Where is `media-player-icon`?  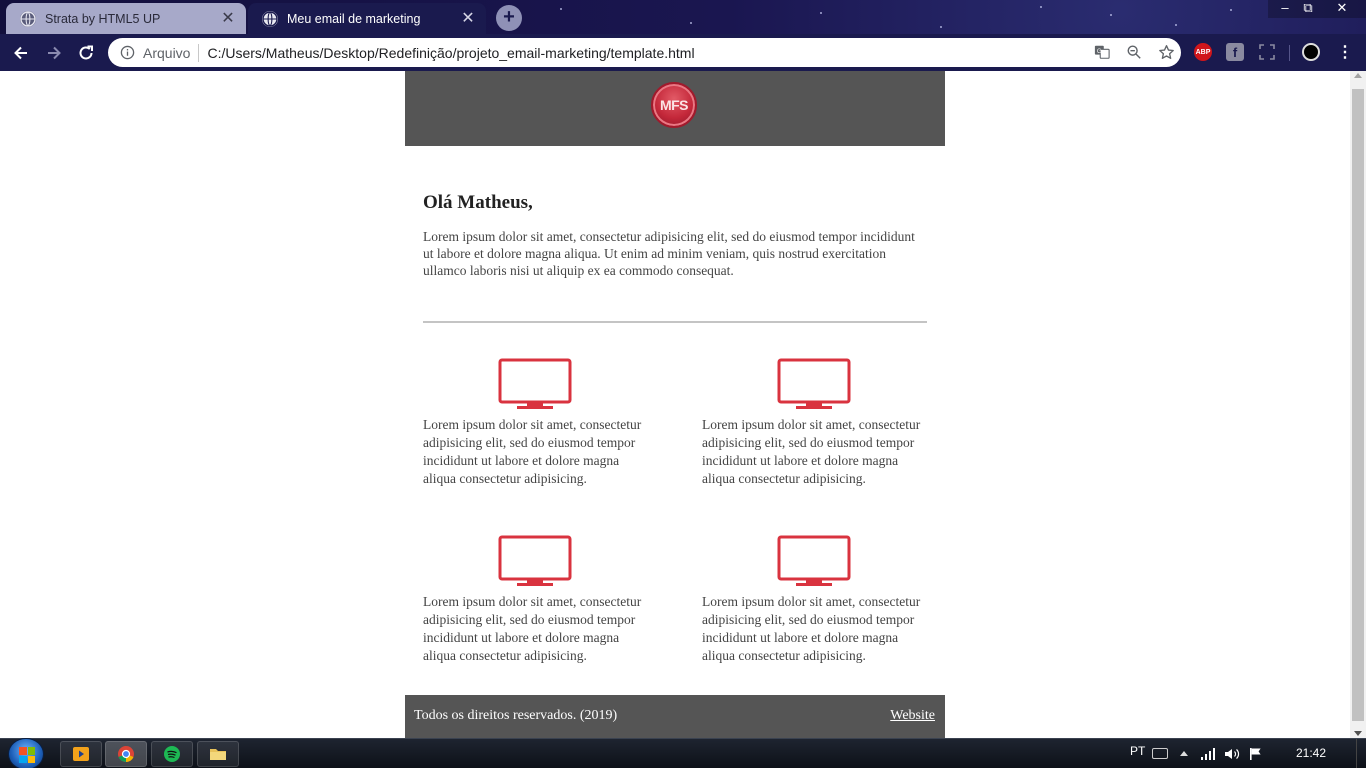
media-player-icon is located at coordinates (81, 754).